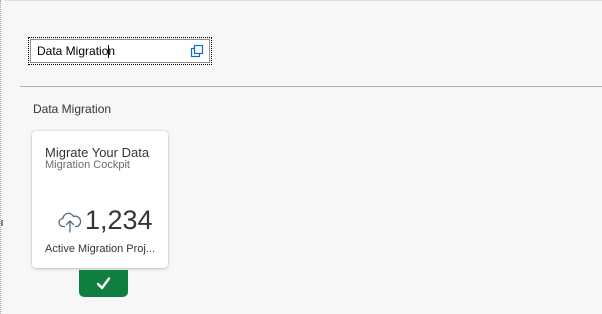 Image resolution: width=602 pixels, height=314 pixels. Describe the element at coordinates (97, 152) in the screenshot. I see `tile-title: Migrate Your Data` at that location.